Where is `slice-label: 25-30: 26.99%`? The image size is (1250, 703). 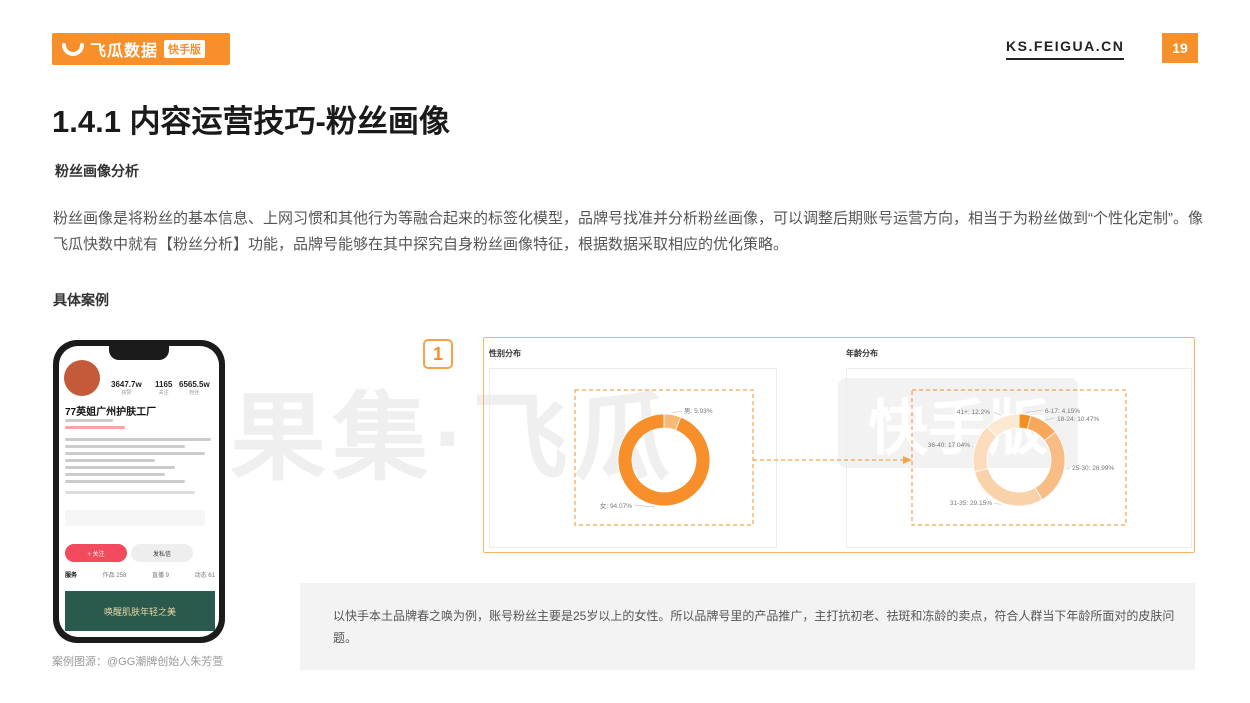 slice-label: 25-30: 26.99% is located at coordinates (1093, 468).